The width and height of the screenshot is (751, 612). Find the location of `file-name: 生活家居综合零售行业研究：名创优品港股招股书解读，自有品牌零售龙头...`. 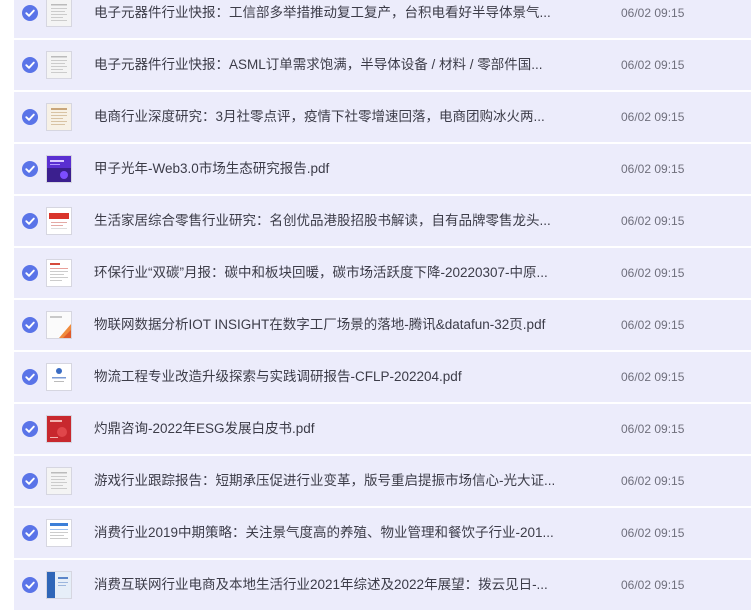

file-name: 生活家居综合零售行业研究：名创优品港股招股书解读，自有品牌零售龙头... is located at coordinates (333, 221).